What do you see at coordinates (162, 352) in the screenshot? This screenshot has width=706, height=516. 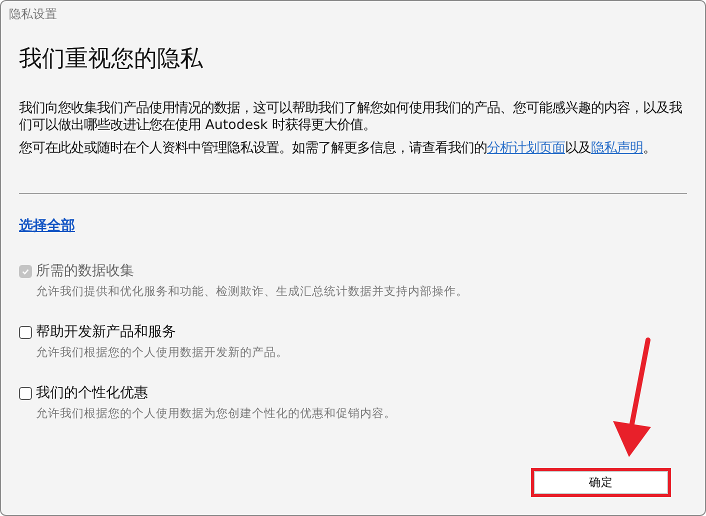 I see `option-description: 允许我们根据您的个人使用数据开发新的产品。` at bounding box center [162, 352].